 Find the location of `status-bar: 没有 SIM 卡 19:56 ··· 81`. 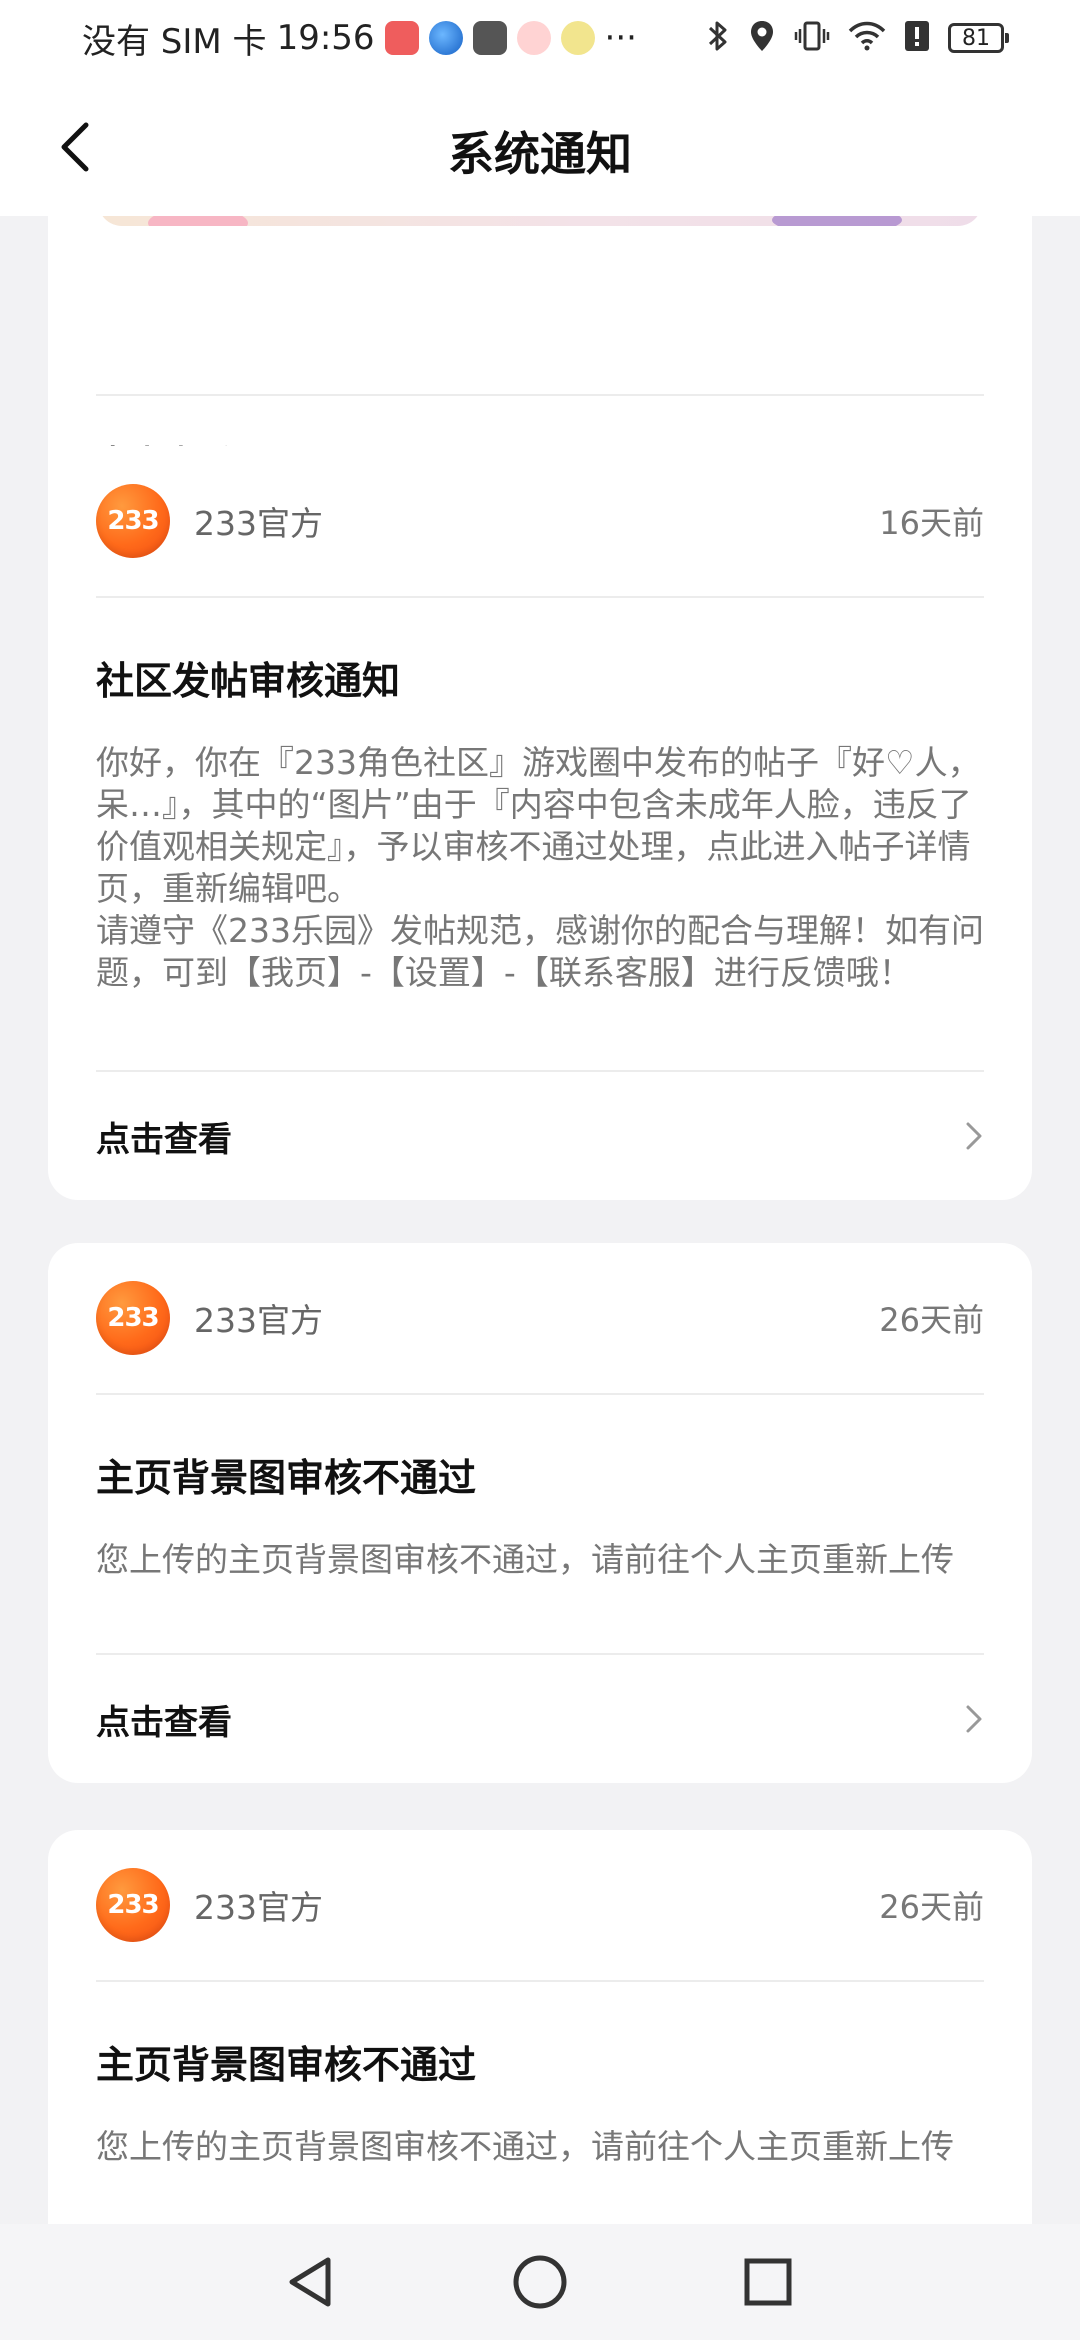

status-bar: 没有 SIM 卡 19:56 ··· 81 is located at coordinates (540, 38).